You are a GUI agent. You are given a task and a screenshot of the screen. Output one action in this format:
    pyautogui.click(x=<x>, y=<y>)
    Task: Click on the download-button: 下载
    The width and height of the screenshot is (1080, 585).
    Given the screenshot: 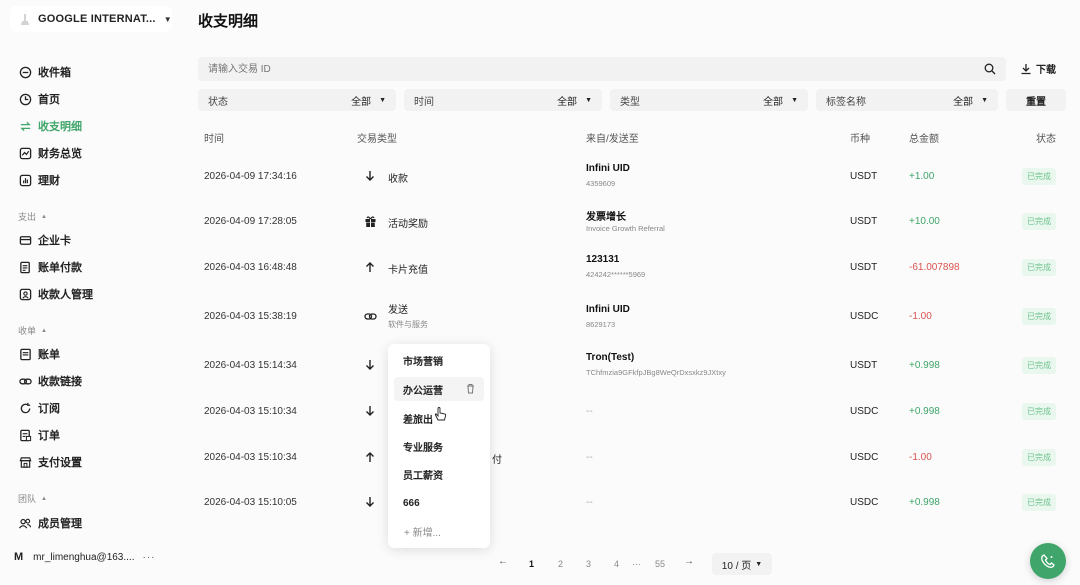 What is the action you would take?
    pyautogui.click(x=1038, y=68)
    